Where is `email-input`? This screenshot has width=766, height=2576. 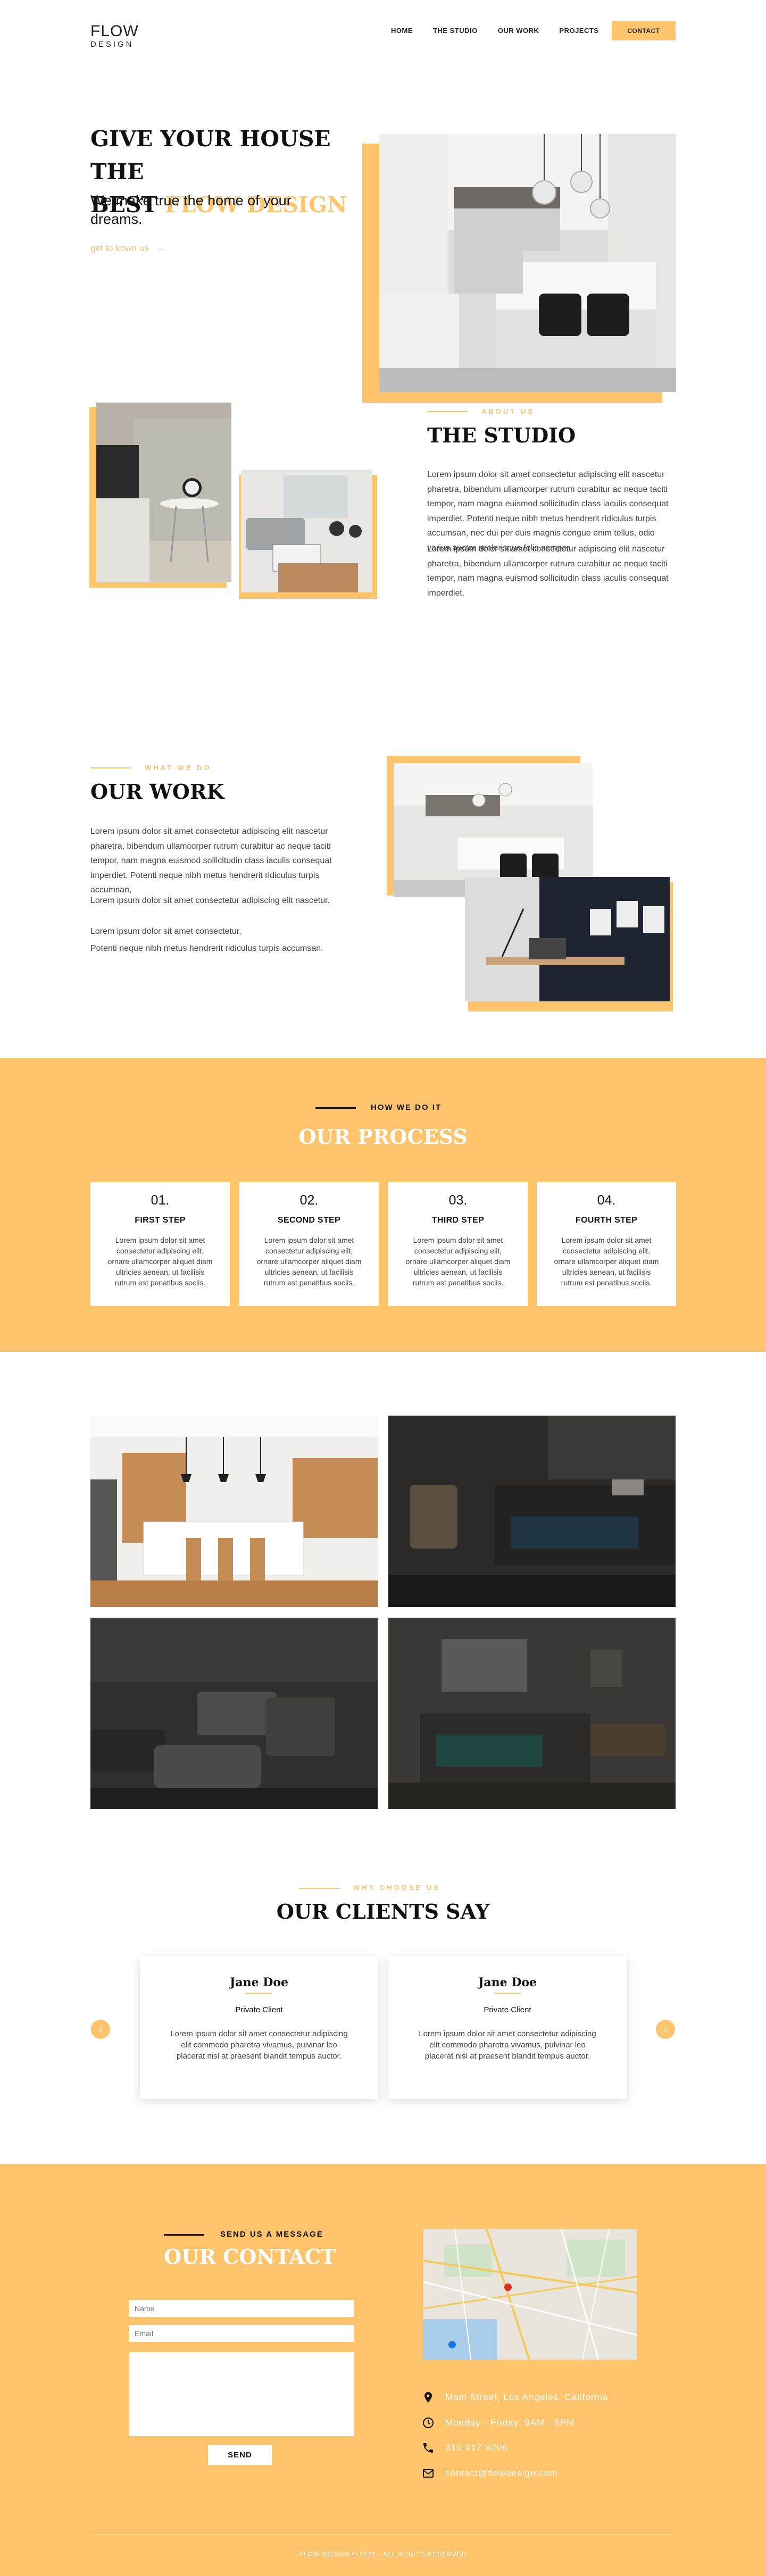 email-input is located at coordinates (241, 2333).